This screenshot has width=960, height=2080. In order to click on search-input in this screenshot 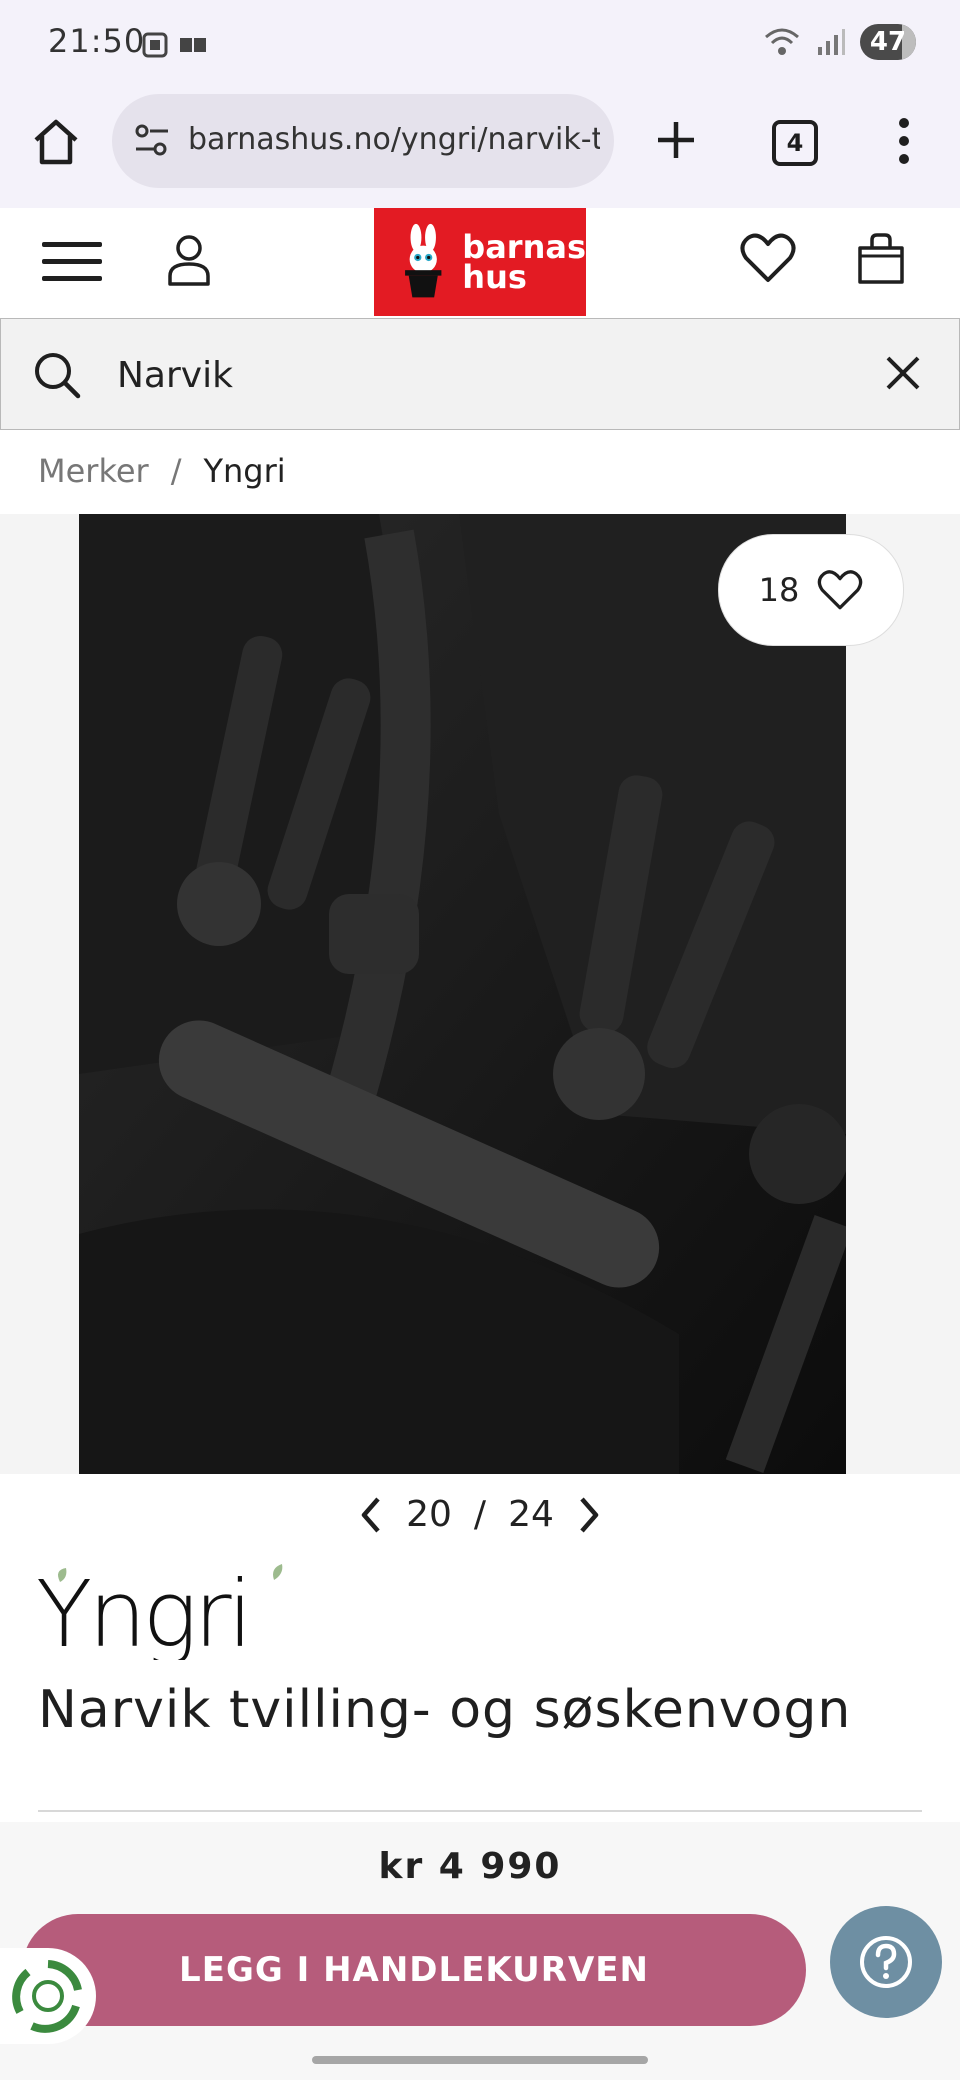, I will do `click(467, 375)`.